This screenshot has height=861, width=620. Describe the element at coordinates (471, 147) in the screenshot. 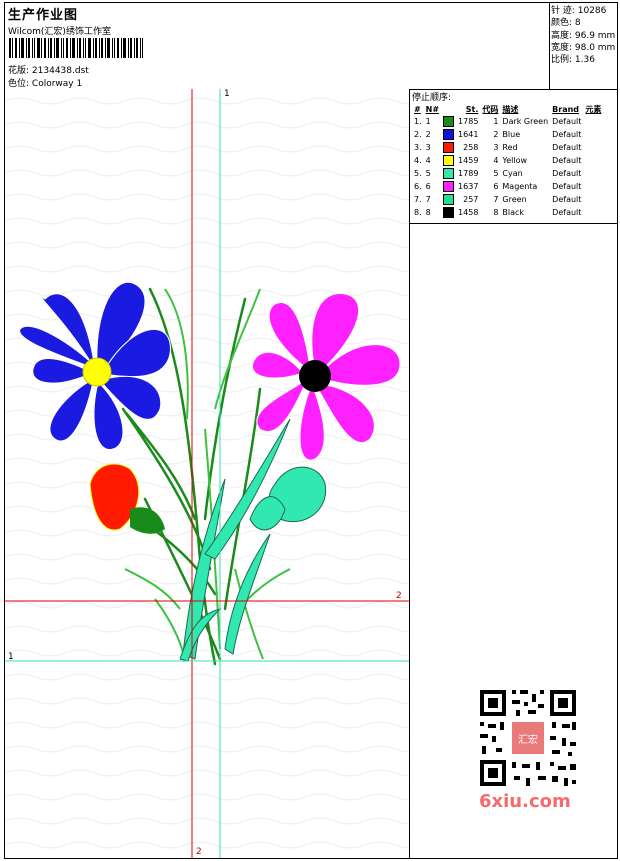

I see `row-stitches: 258` at that location.